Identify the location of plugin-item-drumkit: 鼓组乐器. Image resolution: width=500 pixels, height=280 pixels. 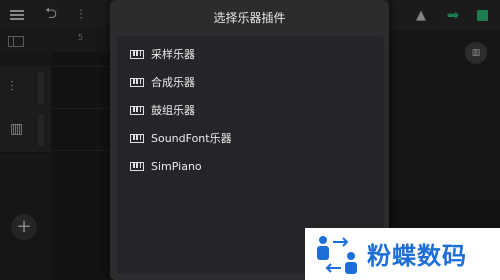
(250, 110).